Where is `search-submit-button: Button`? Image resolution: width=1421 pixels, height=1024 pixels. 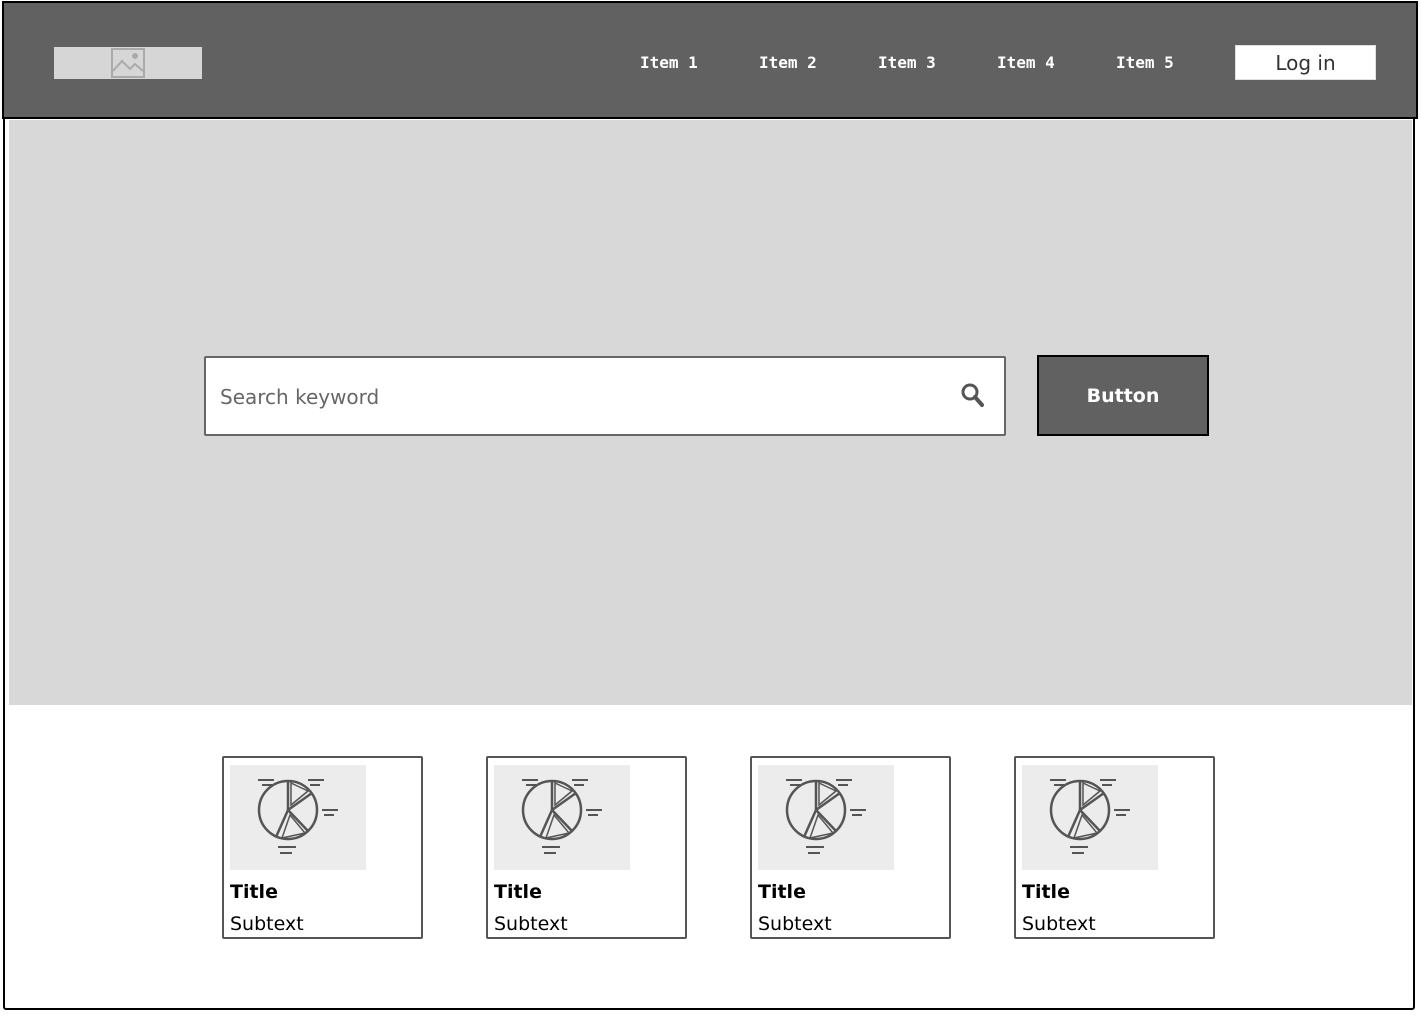
search-submit-button: Button is located at coordinates (1123, 395).